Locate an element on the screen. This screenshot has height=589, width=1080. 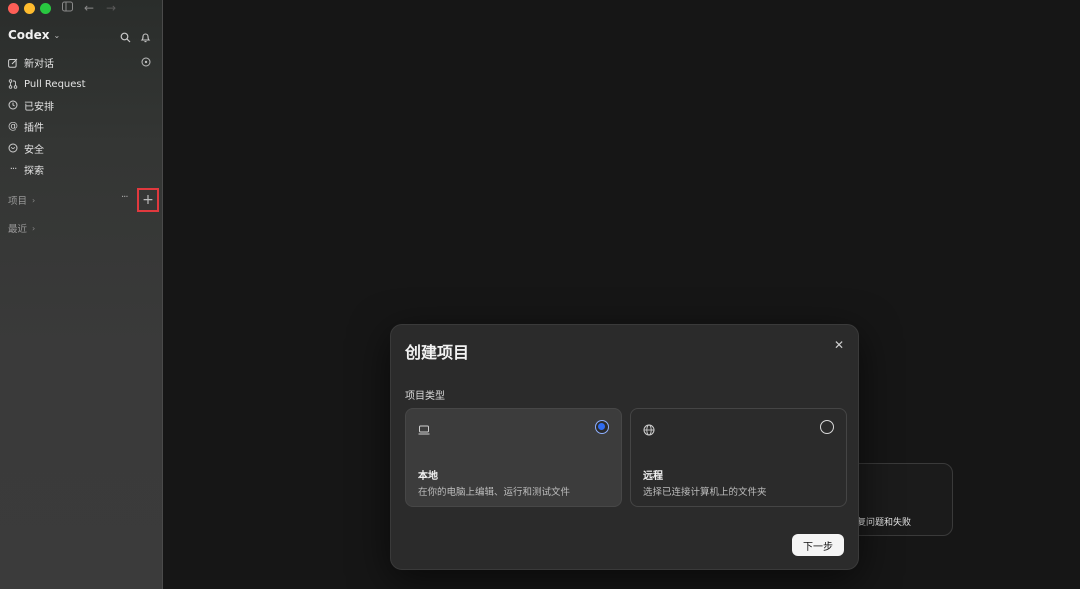
sidebar-item-new-chat: 新对话 is located at coordinates (81, 62).